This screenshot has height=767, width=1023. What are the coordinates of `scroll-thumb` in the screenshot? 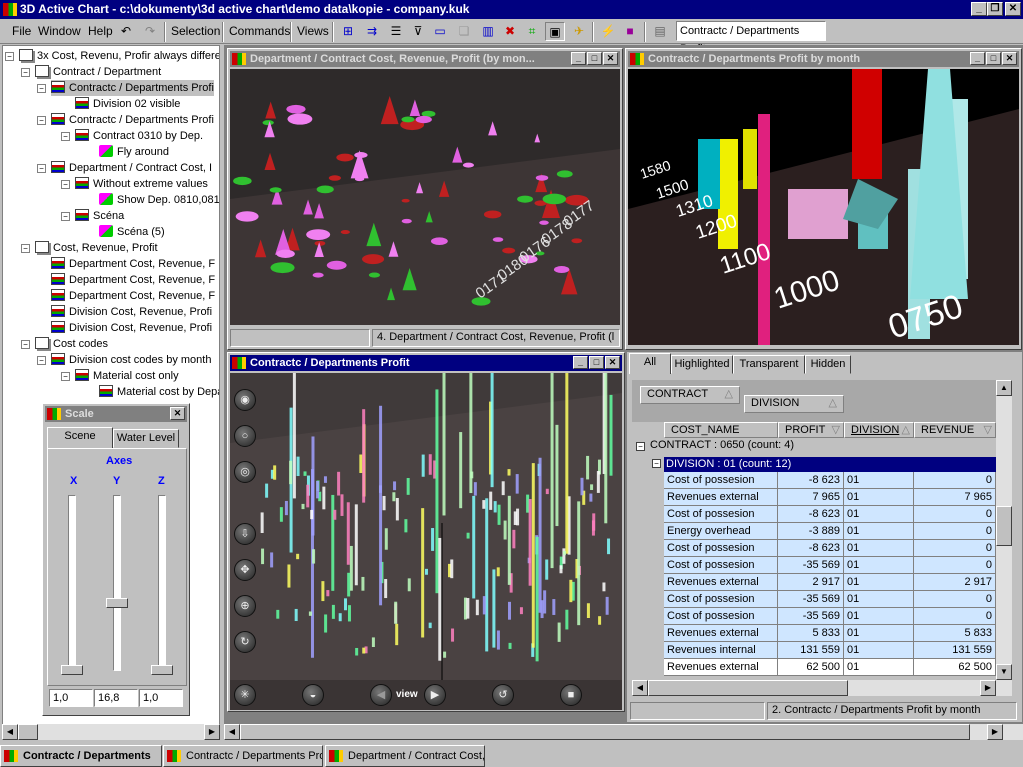 It's located at (28, 732).